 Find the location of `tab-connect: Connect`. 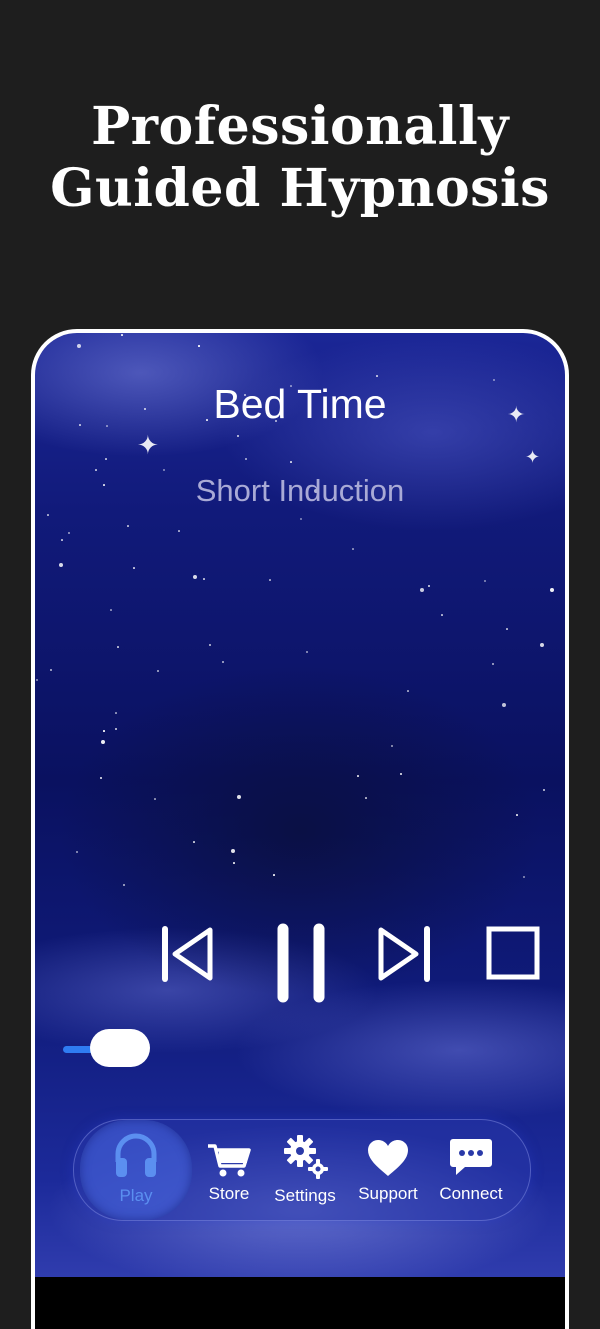

tab-connect: Connect is located at coordinates (471, 1170).